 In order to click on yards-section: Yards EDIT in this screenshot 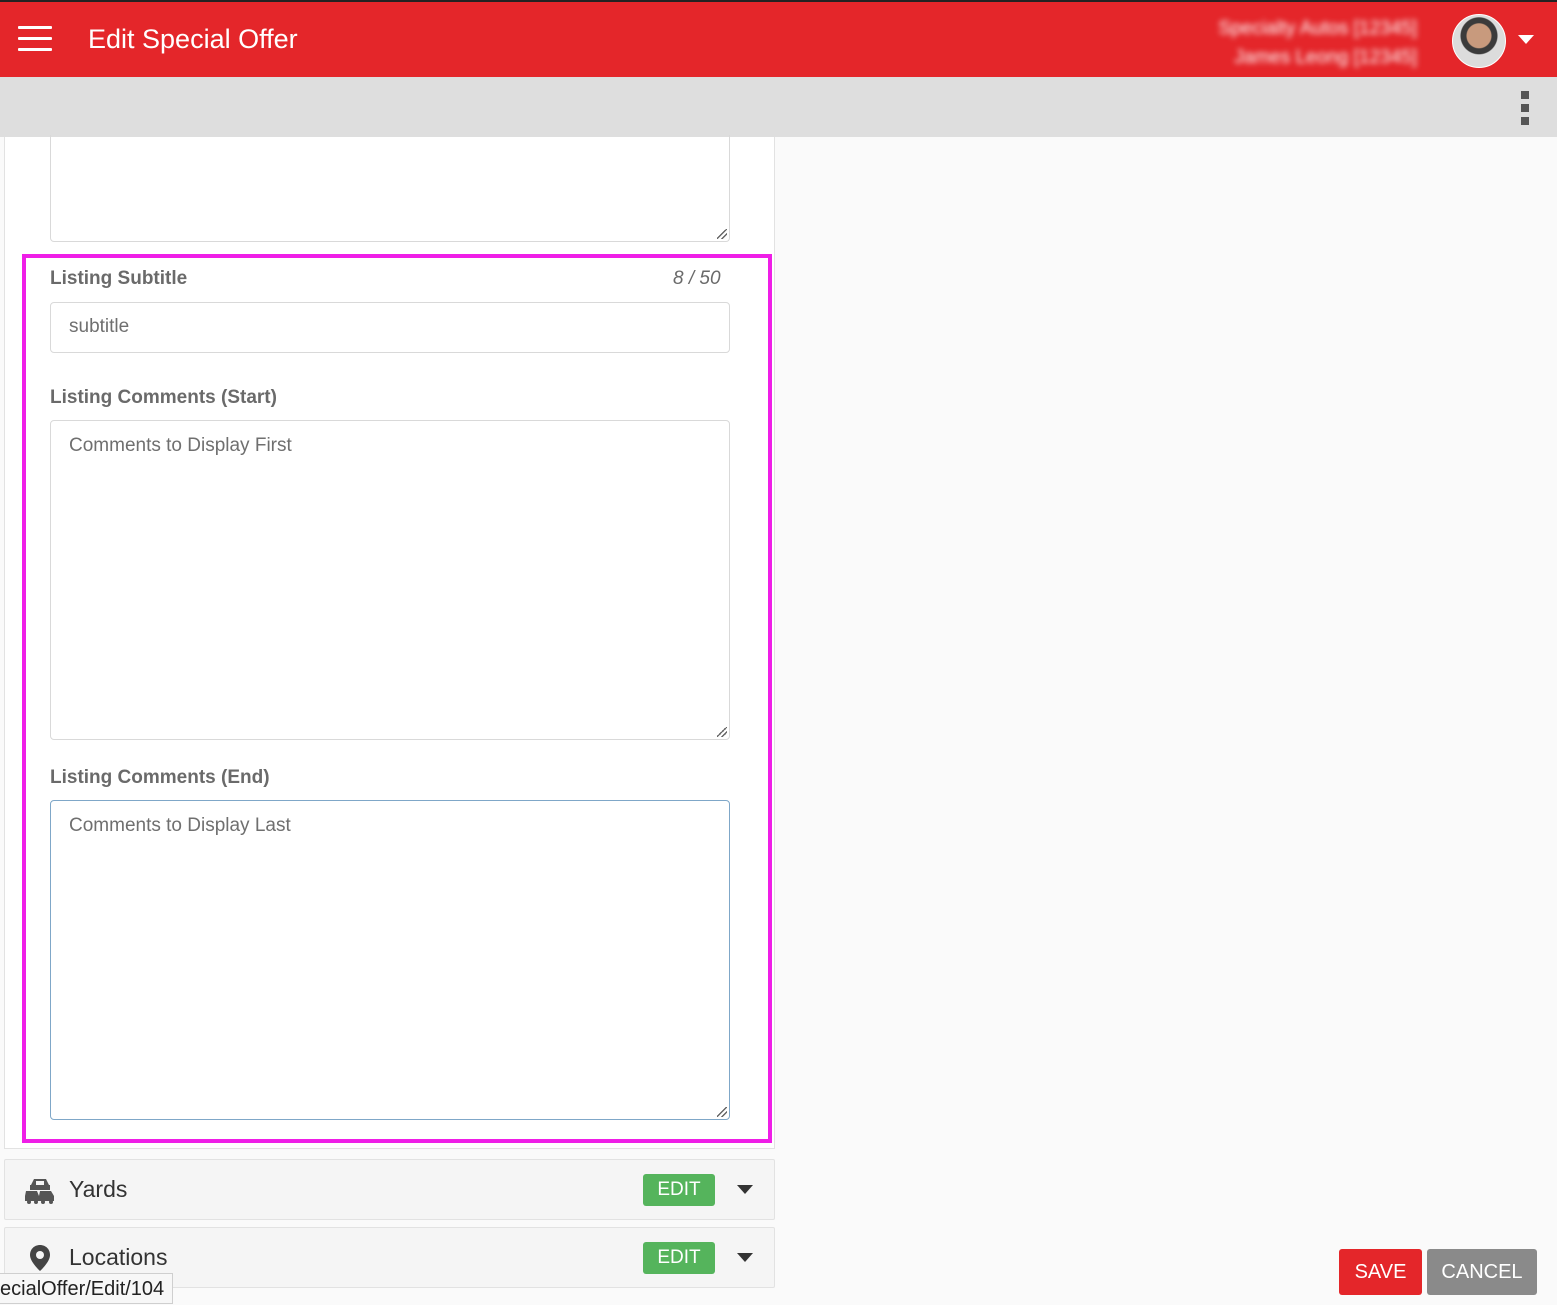, I will do `click(389, 1189)`.